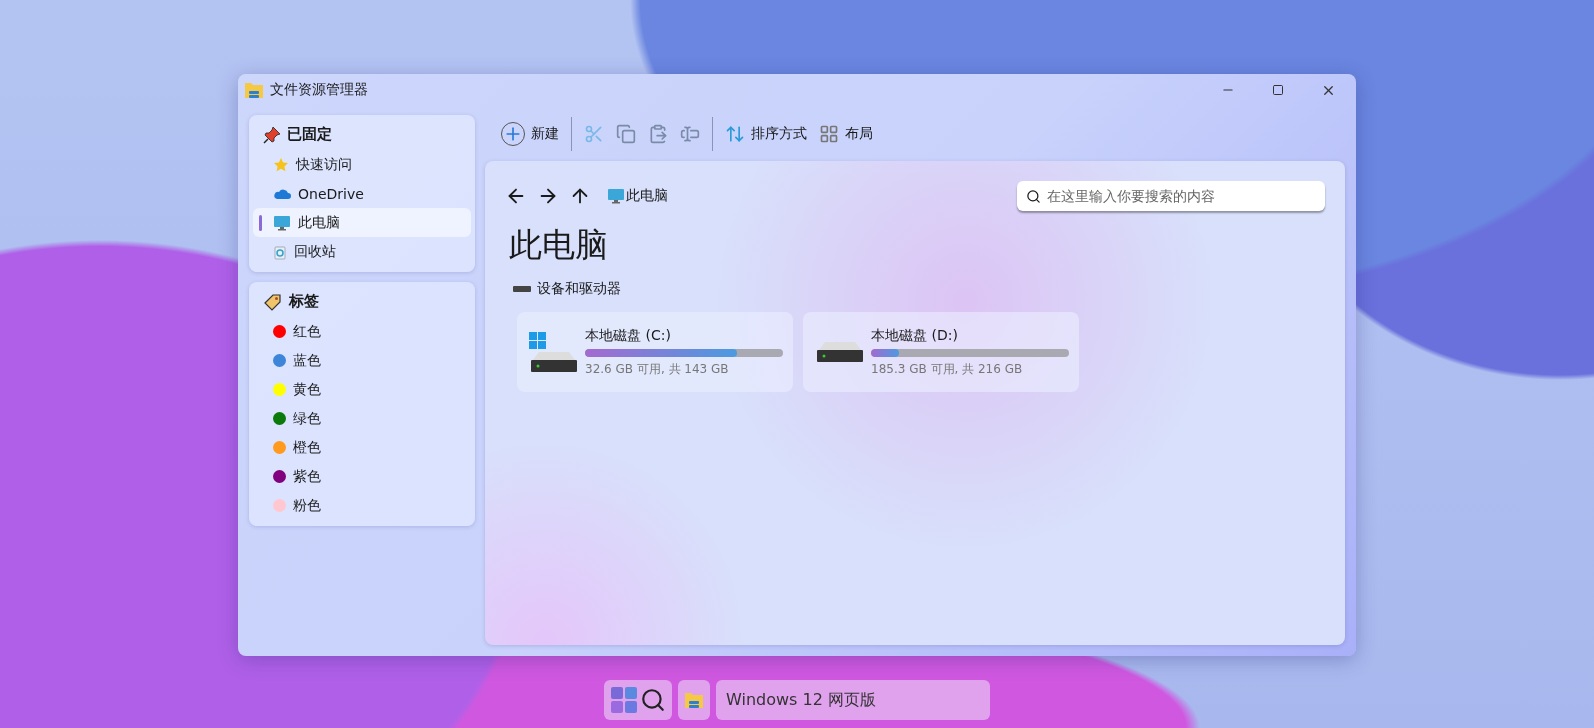 Image resolution: width=1594 pixels, height=728 pixels. Describe the element at coordinates (947, 369) in the screenshot. I see `drive-space-reading: 185.3 GB 可用, 共 216 GB` at that location.